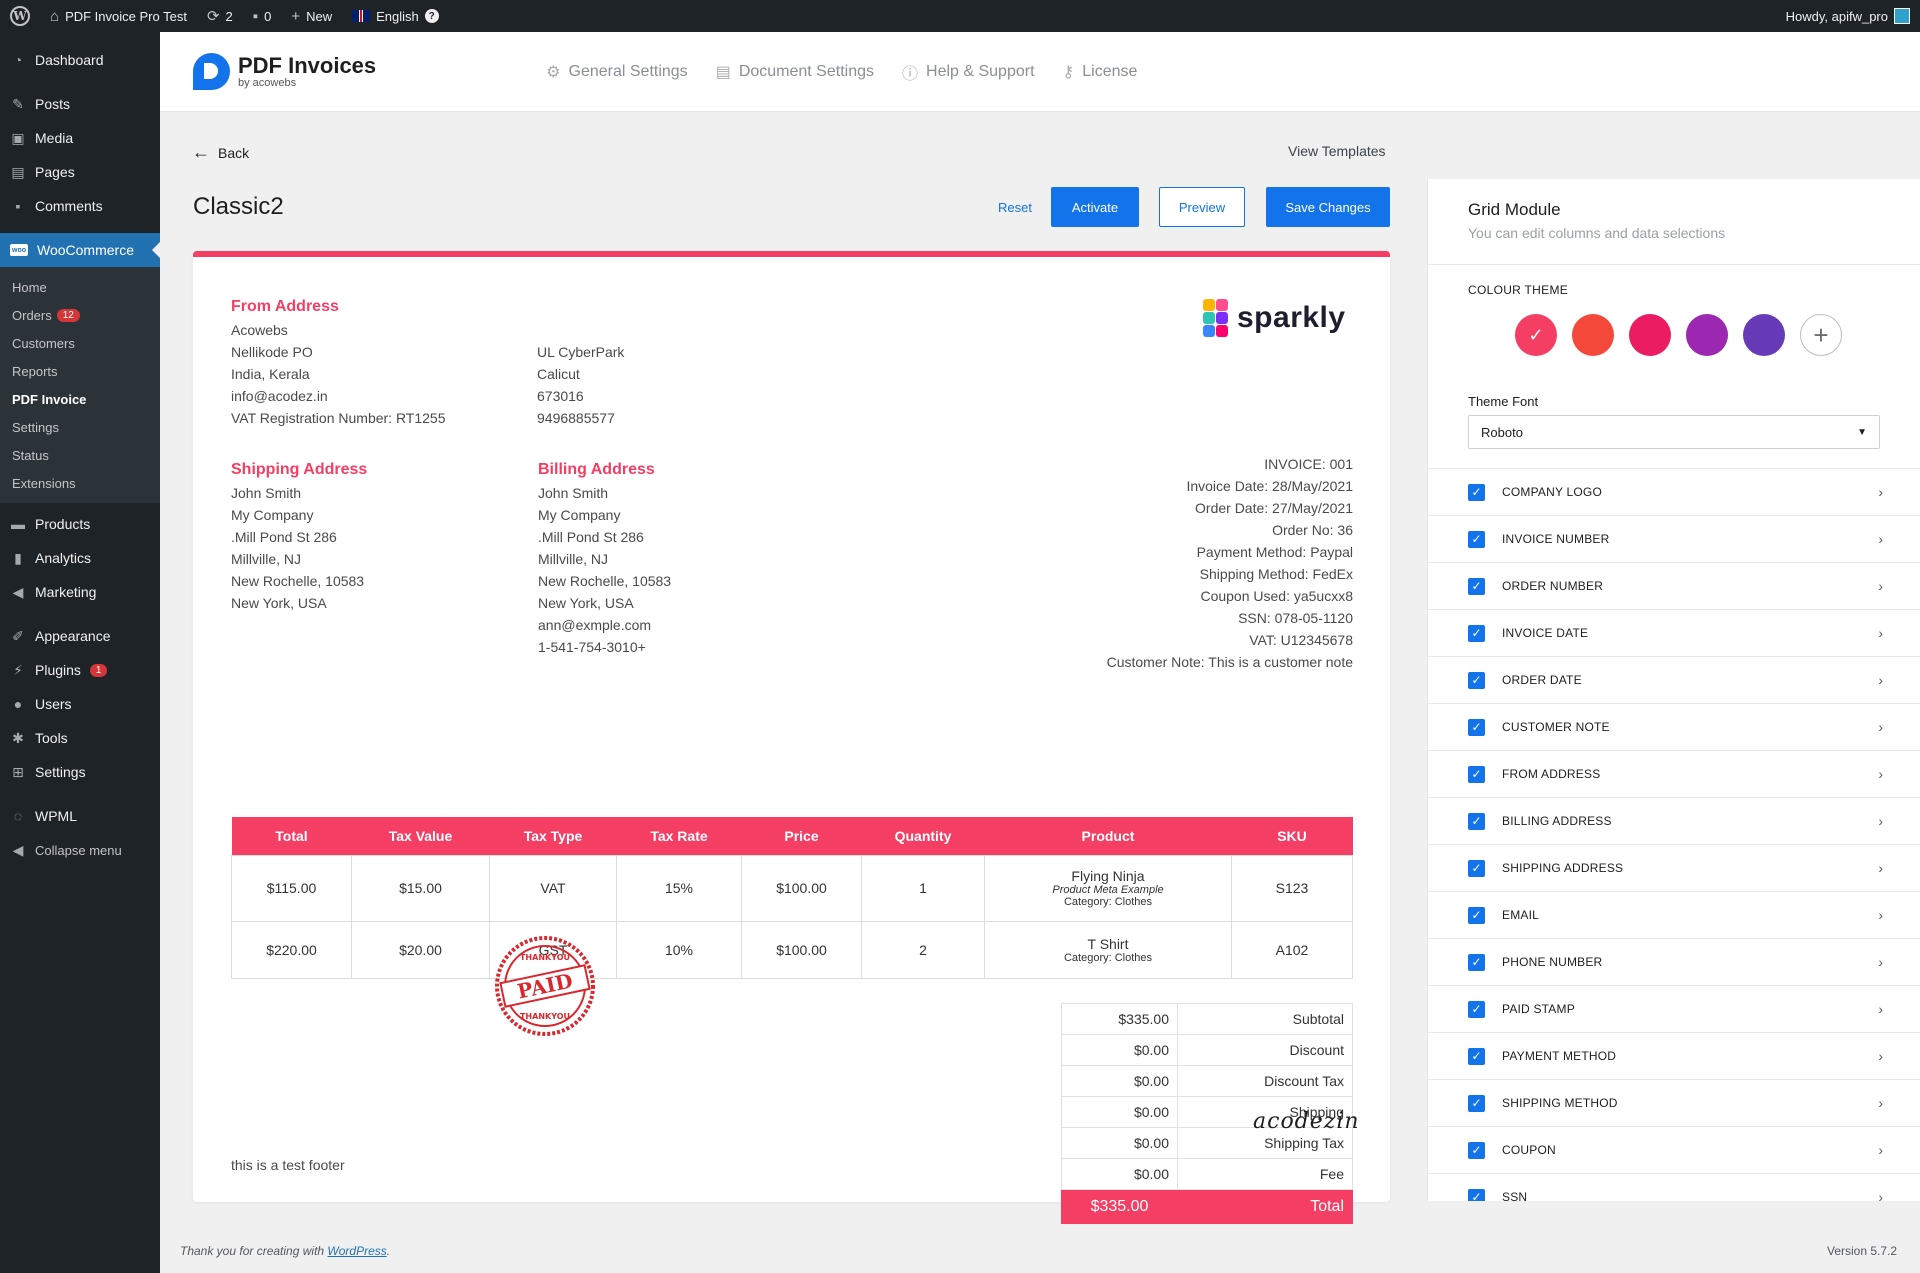 This screenshot has height=1273, width=1920. I want to click on site-name-link: ⌂ PDF Invoice Pro Test, so click(118, 16).